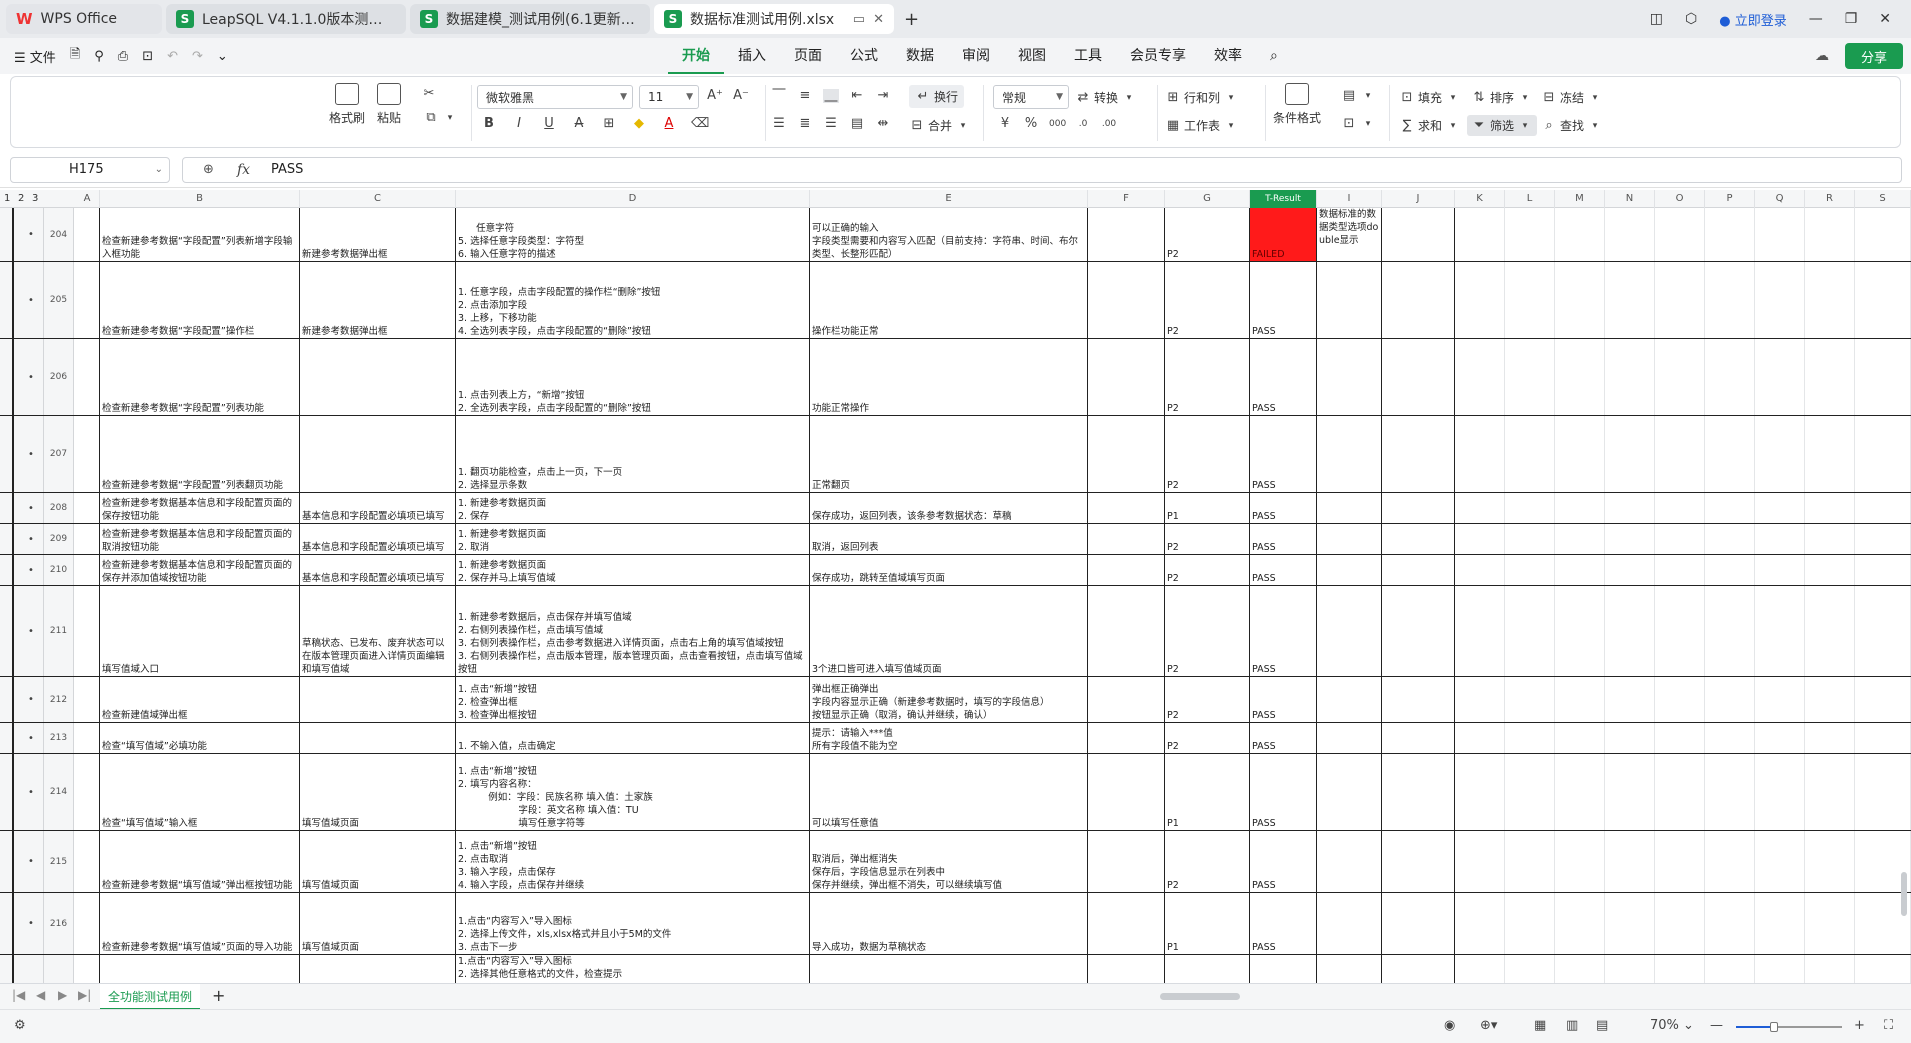 Image resolution: width=1911 pixels, height=1043 pixels. What do you see at coordinates (949, 631) in the screenshot?
I see `table-cell-e: 3个进口皆可进入填写值域页面` at bounding box center [949, 631].